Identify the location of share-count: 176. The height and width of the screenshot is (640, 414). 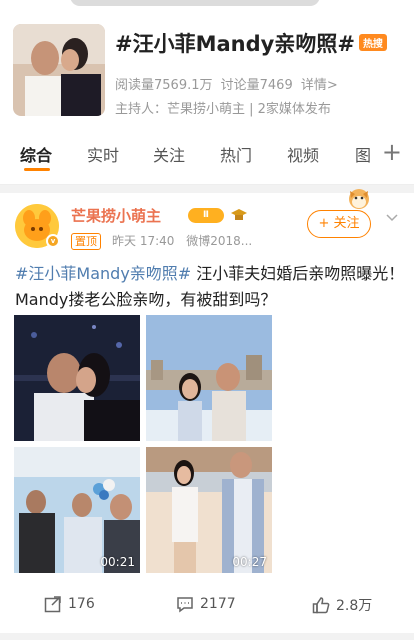
(81, 604).